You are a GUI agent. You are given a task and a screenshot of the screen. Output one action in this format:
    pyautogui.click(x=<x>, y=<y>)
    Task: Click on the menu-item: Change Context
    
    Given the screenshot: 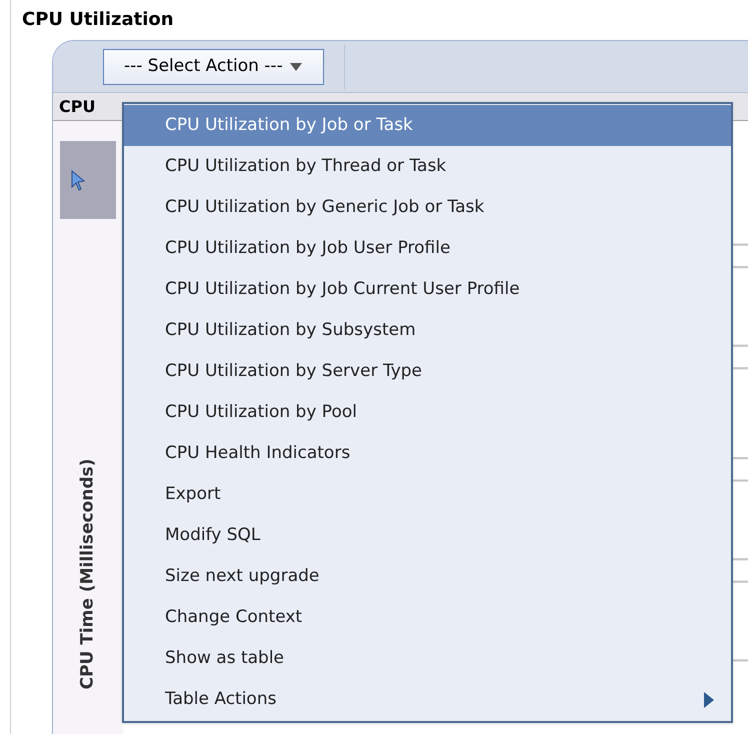 What is the action you would take?
    pyautogui.click(x=427, y=617)
    